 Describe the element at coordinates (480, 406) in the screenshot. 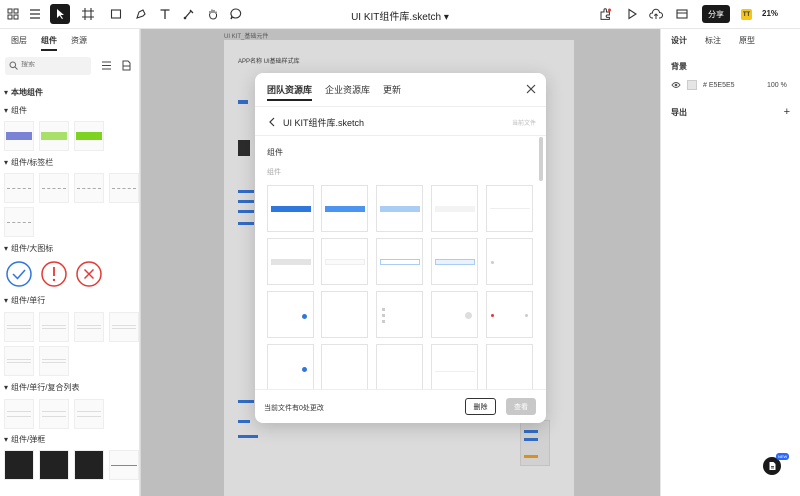

I see `delete-button: 删除` at that location.